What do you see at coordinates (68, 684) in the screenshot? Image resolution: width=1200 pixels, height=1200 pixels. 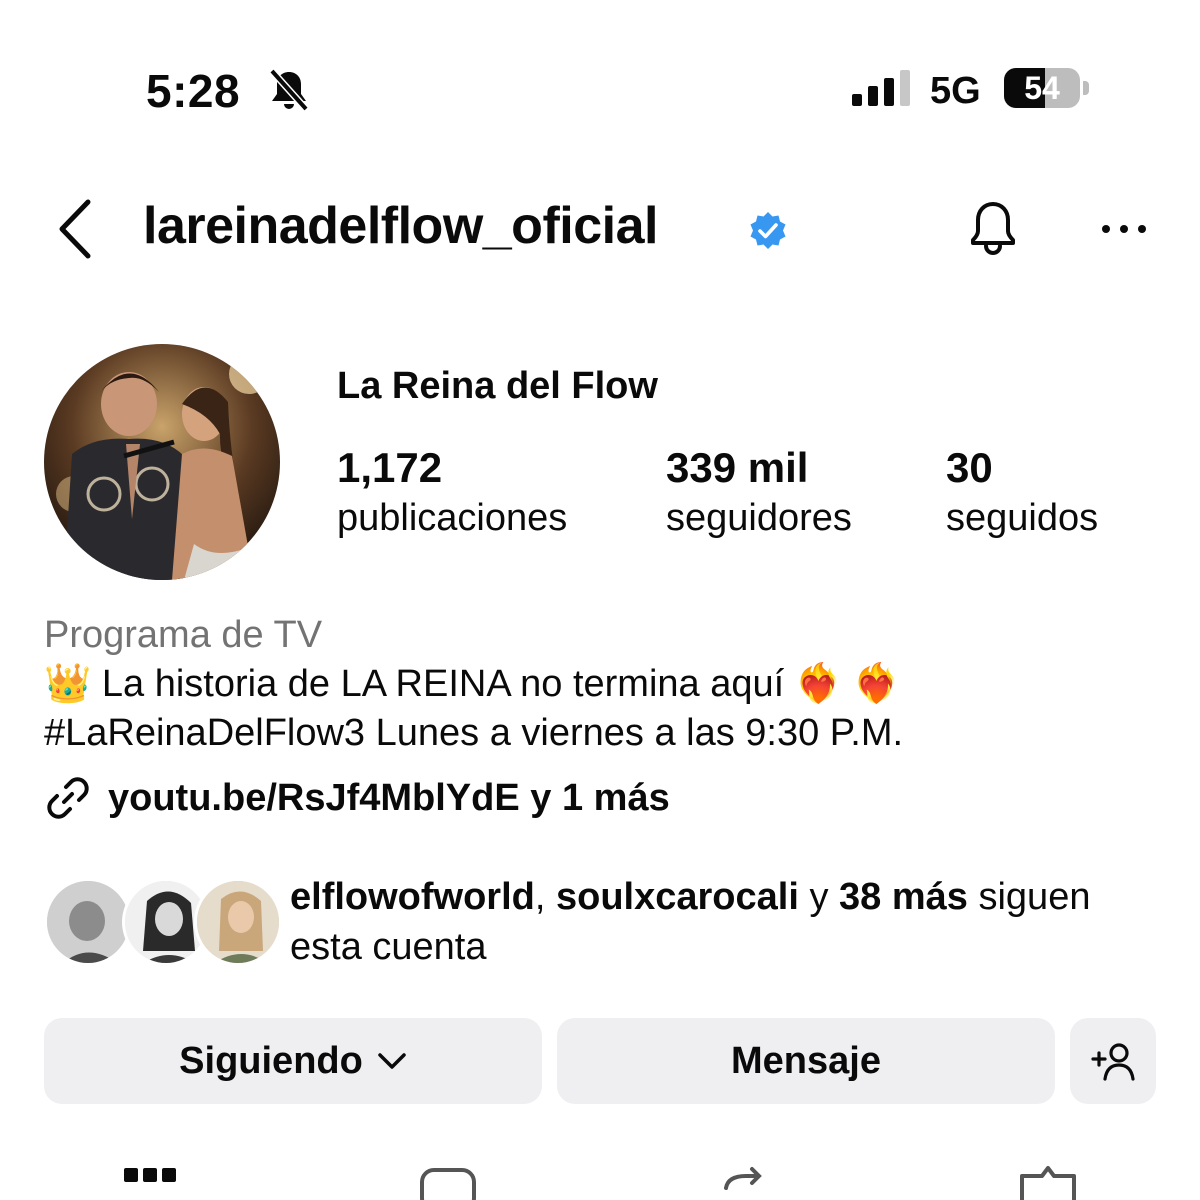 I see `crown-emoji: 👑` at bounding box center [68, 684].